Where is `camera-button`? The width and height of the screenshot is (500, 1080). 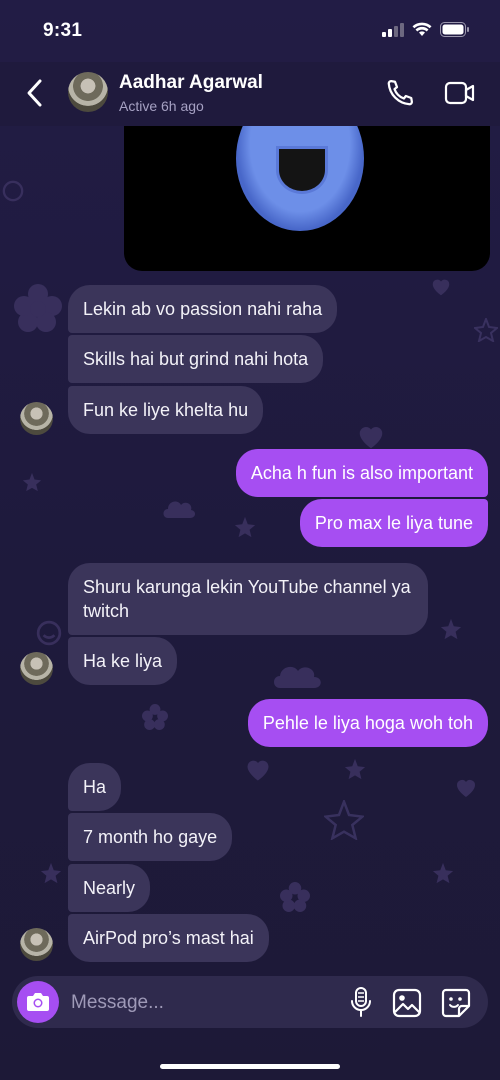 camera-button is located at coordinates (38, 1002).